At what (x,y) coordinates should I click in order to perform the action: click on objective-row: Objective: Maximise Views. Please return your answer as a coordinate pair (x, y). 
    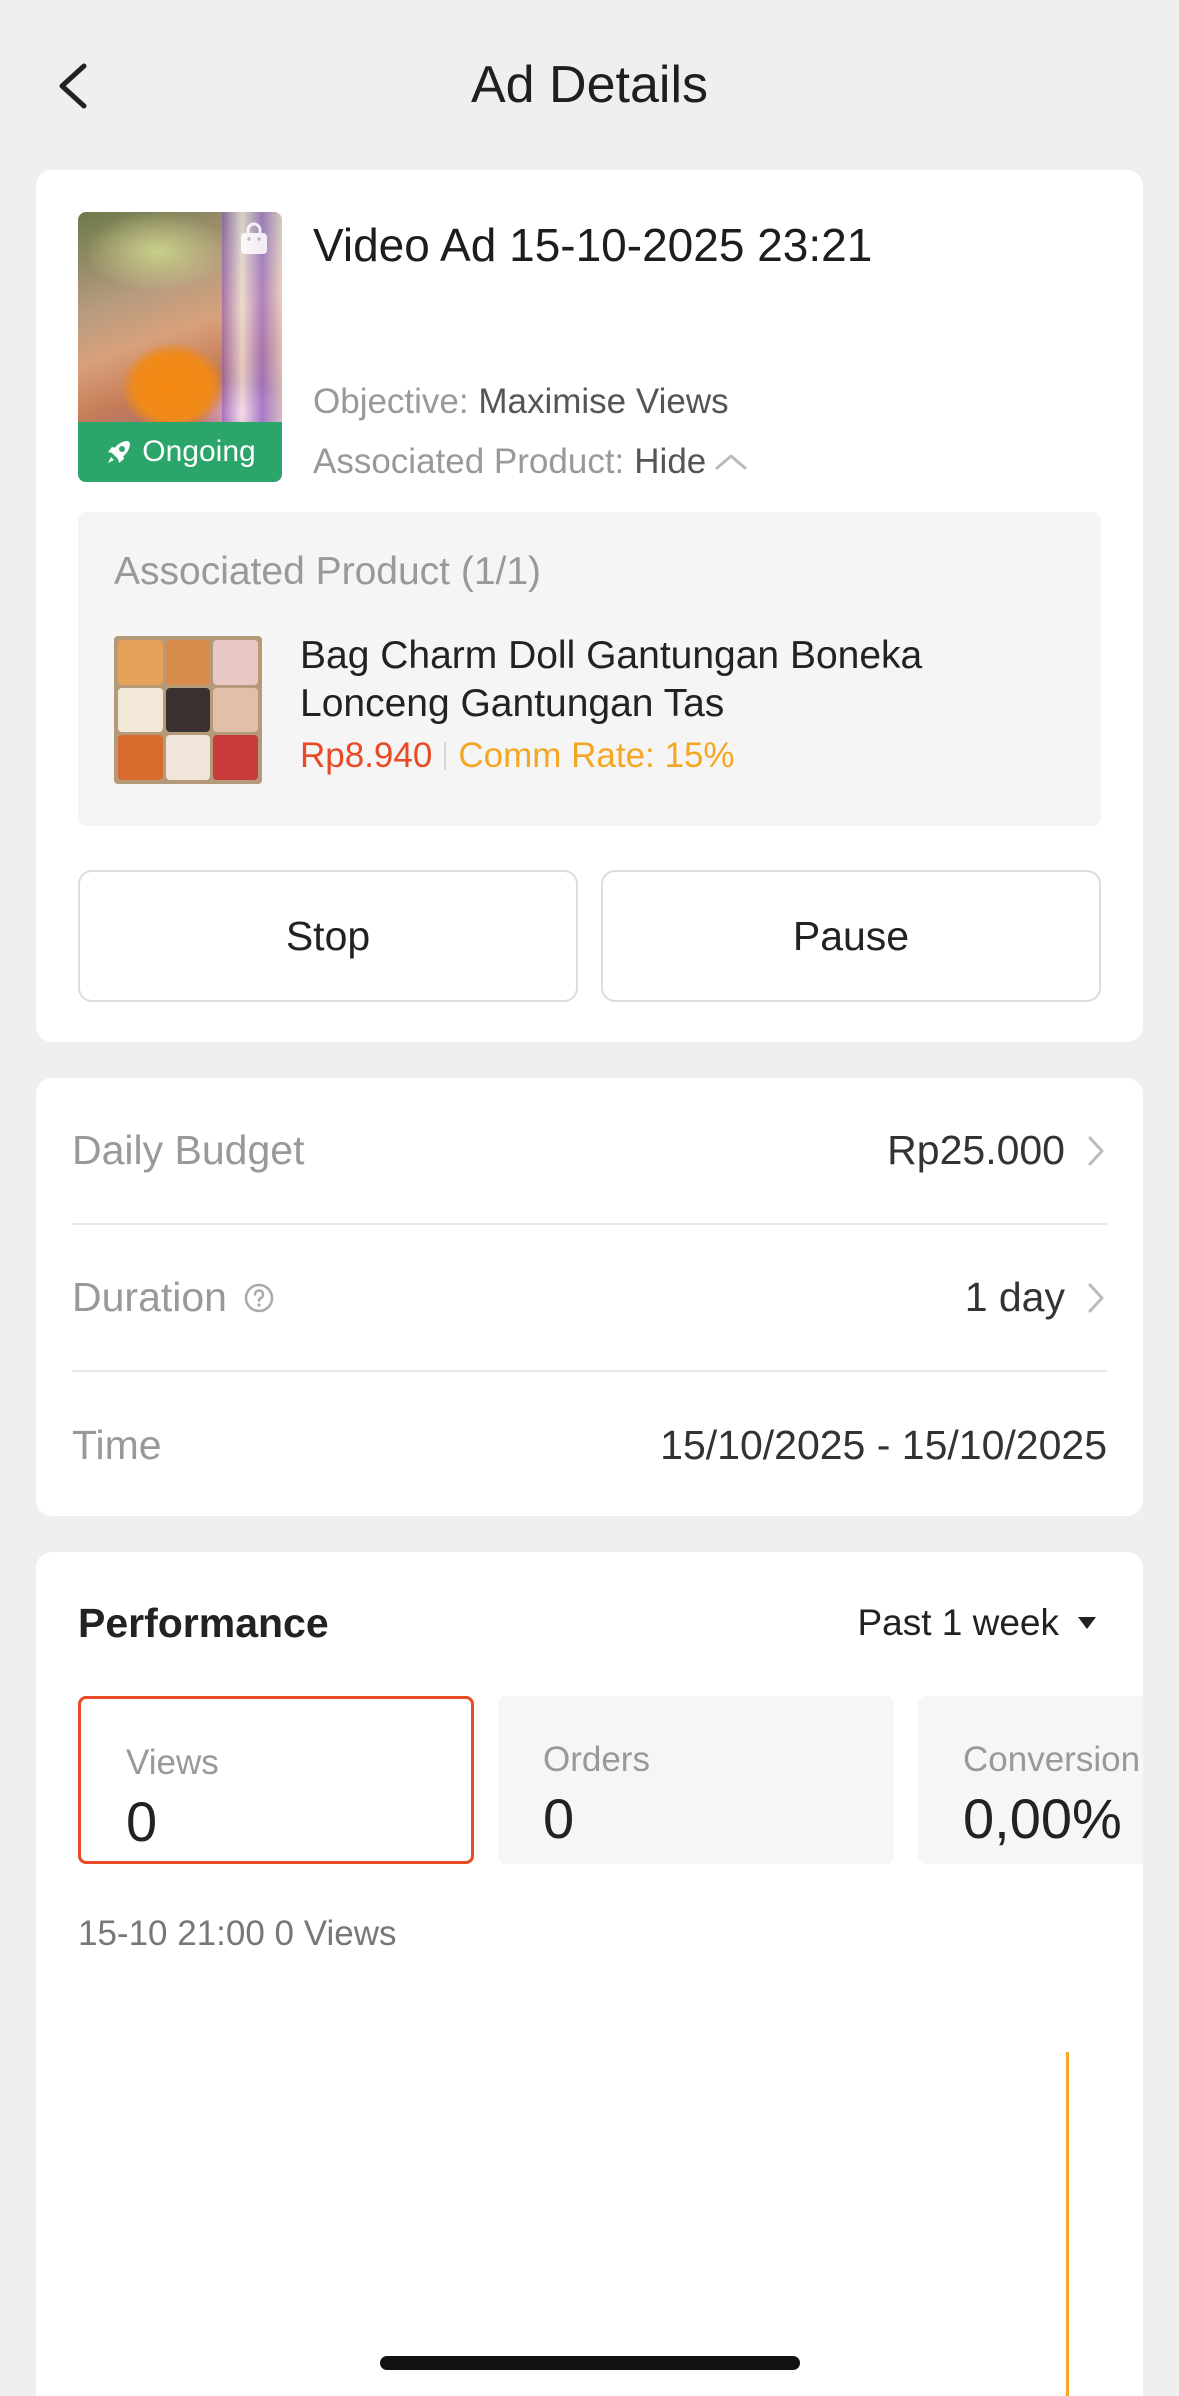
    Looking at the image, I should click on (521, 402).